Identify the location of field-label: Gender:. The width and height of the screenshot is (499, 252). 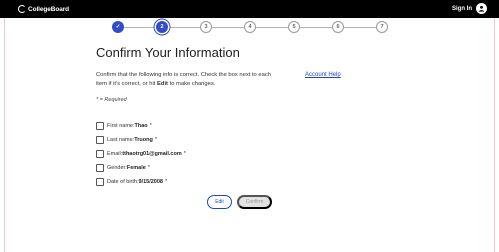
(117, 167).